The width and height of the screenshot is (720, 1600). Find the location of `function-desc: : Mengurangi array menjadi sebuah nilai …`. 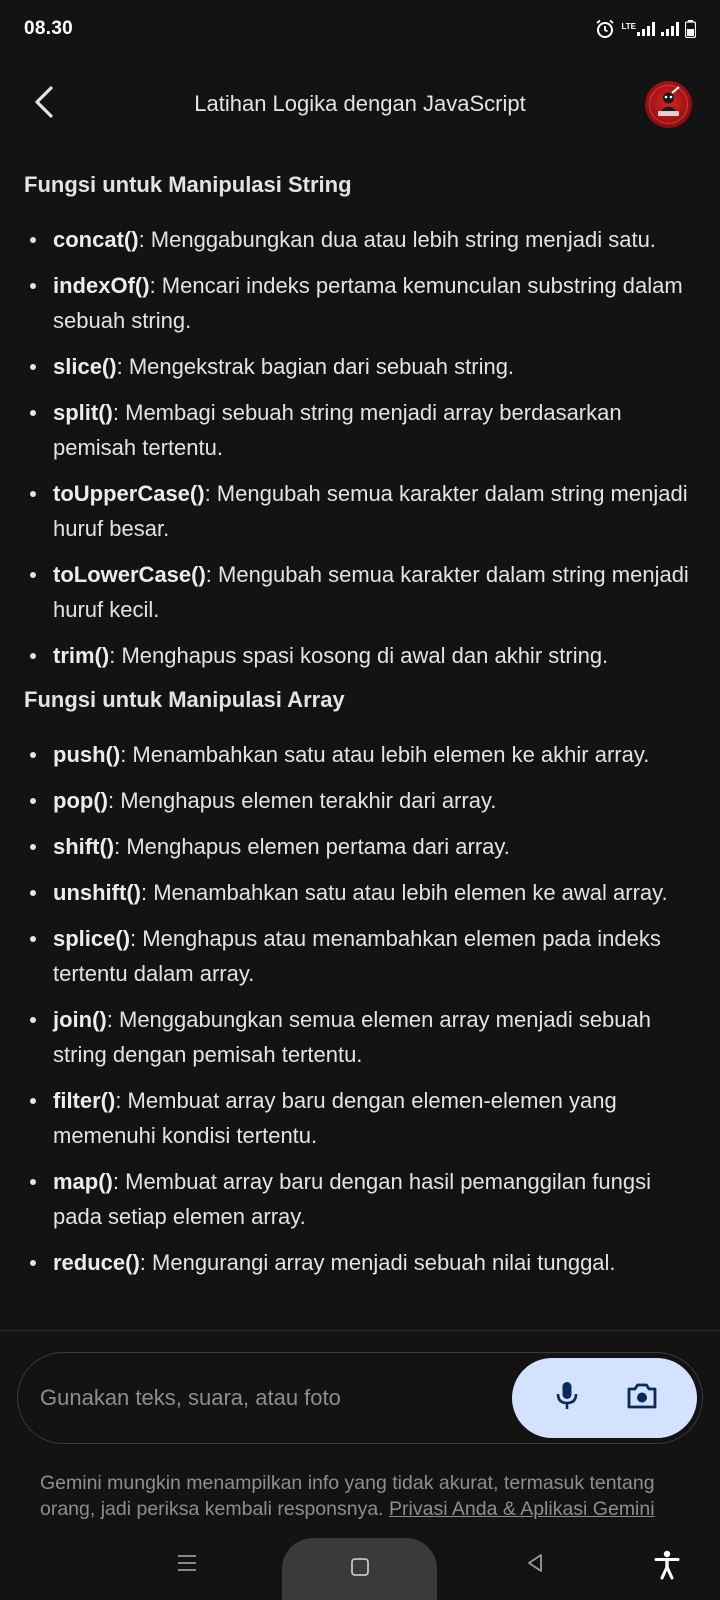

function-desc: : Mengurangi array menjadi sebuah nilai … is located at coordinates (377, 1262).